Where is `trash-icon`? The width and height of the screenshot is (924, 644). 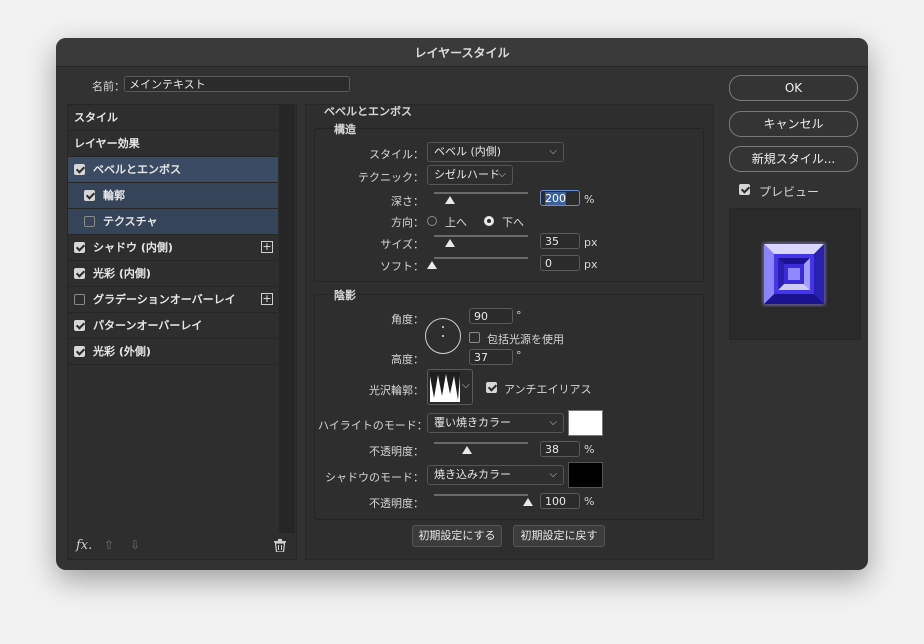 trash-icon is located at coordinates (280, 545).